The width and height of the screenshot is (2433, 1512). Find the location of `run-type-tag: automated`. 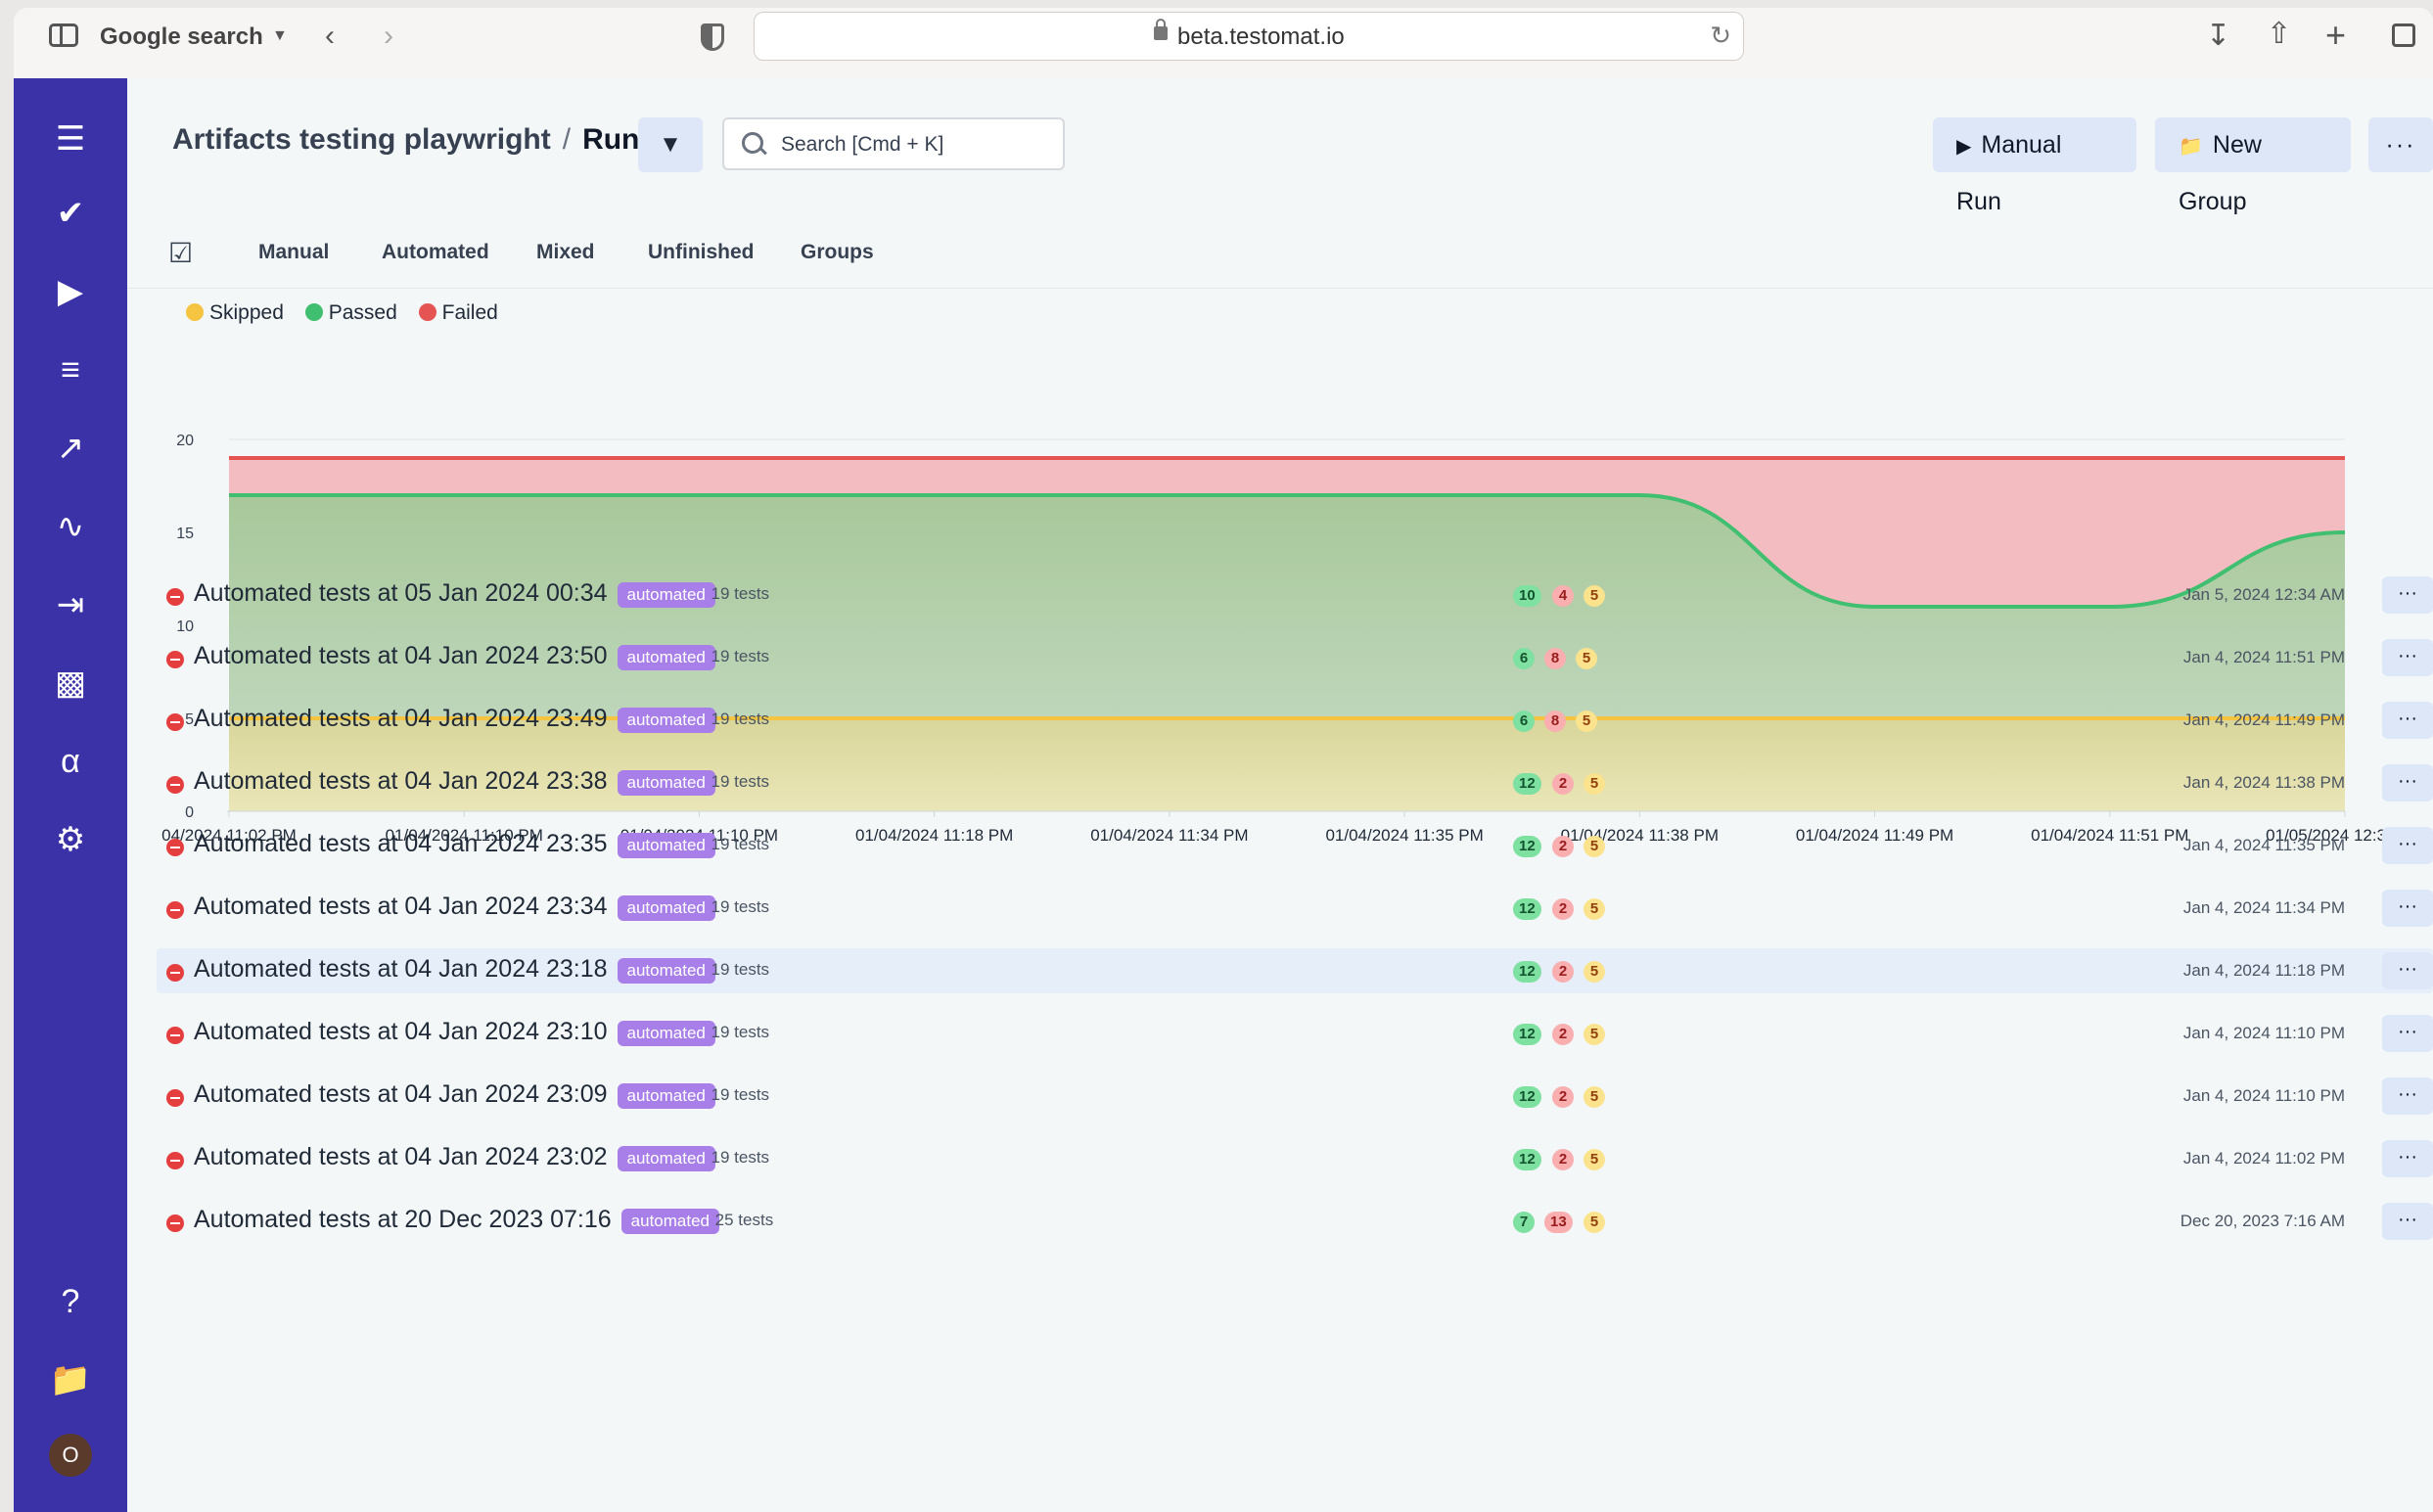

run-type-tag: automated is located at coordinates (666, 783).